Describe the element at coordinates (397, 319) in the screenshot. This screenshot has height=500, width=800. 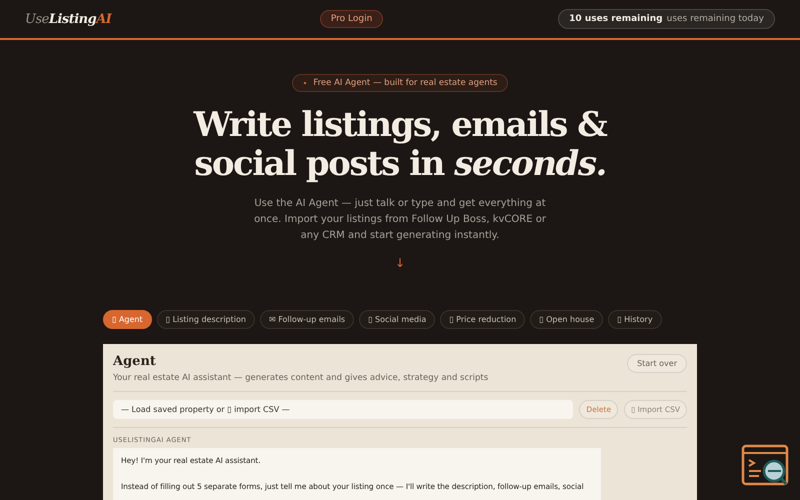
I see `tab: ▯ Social media` at that location.